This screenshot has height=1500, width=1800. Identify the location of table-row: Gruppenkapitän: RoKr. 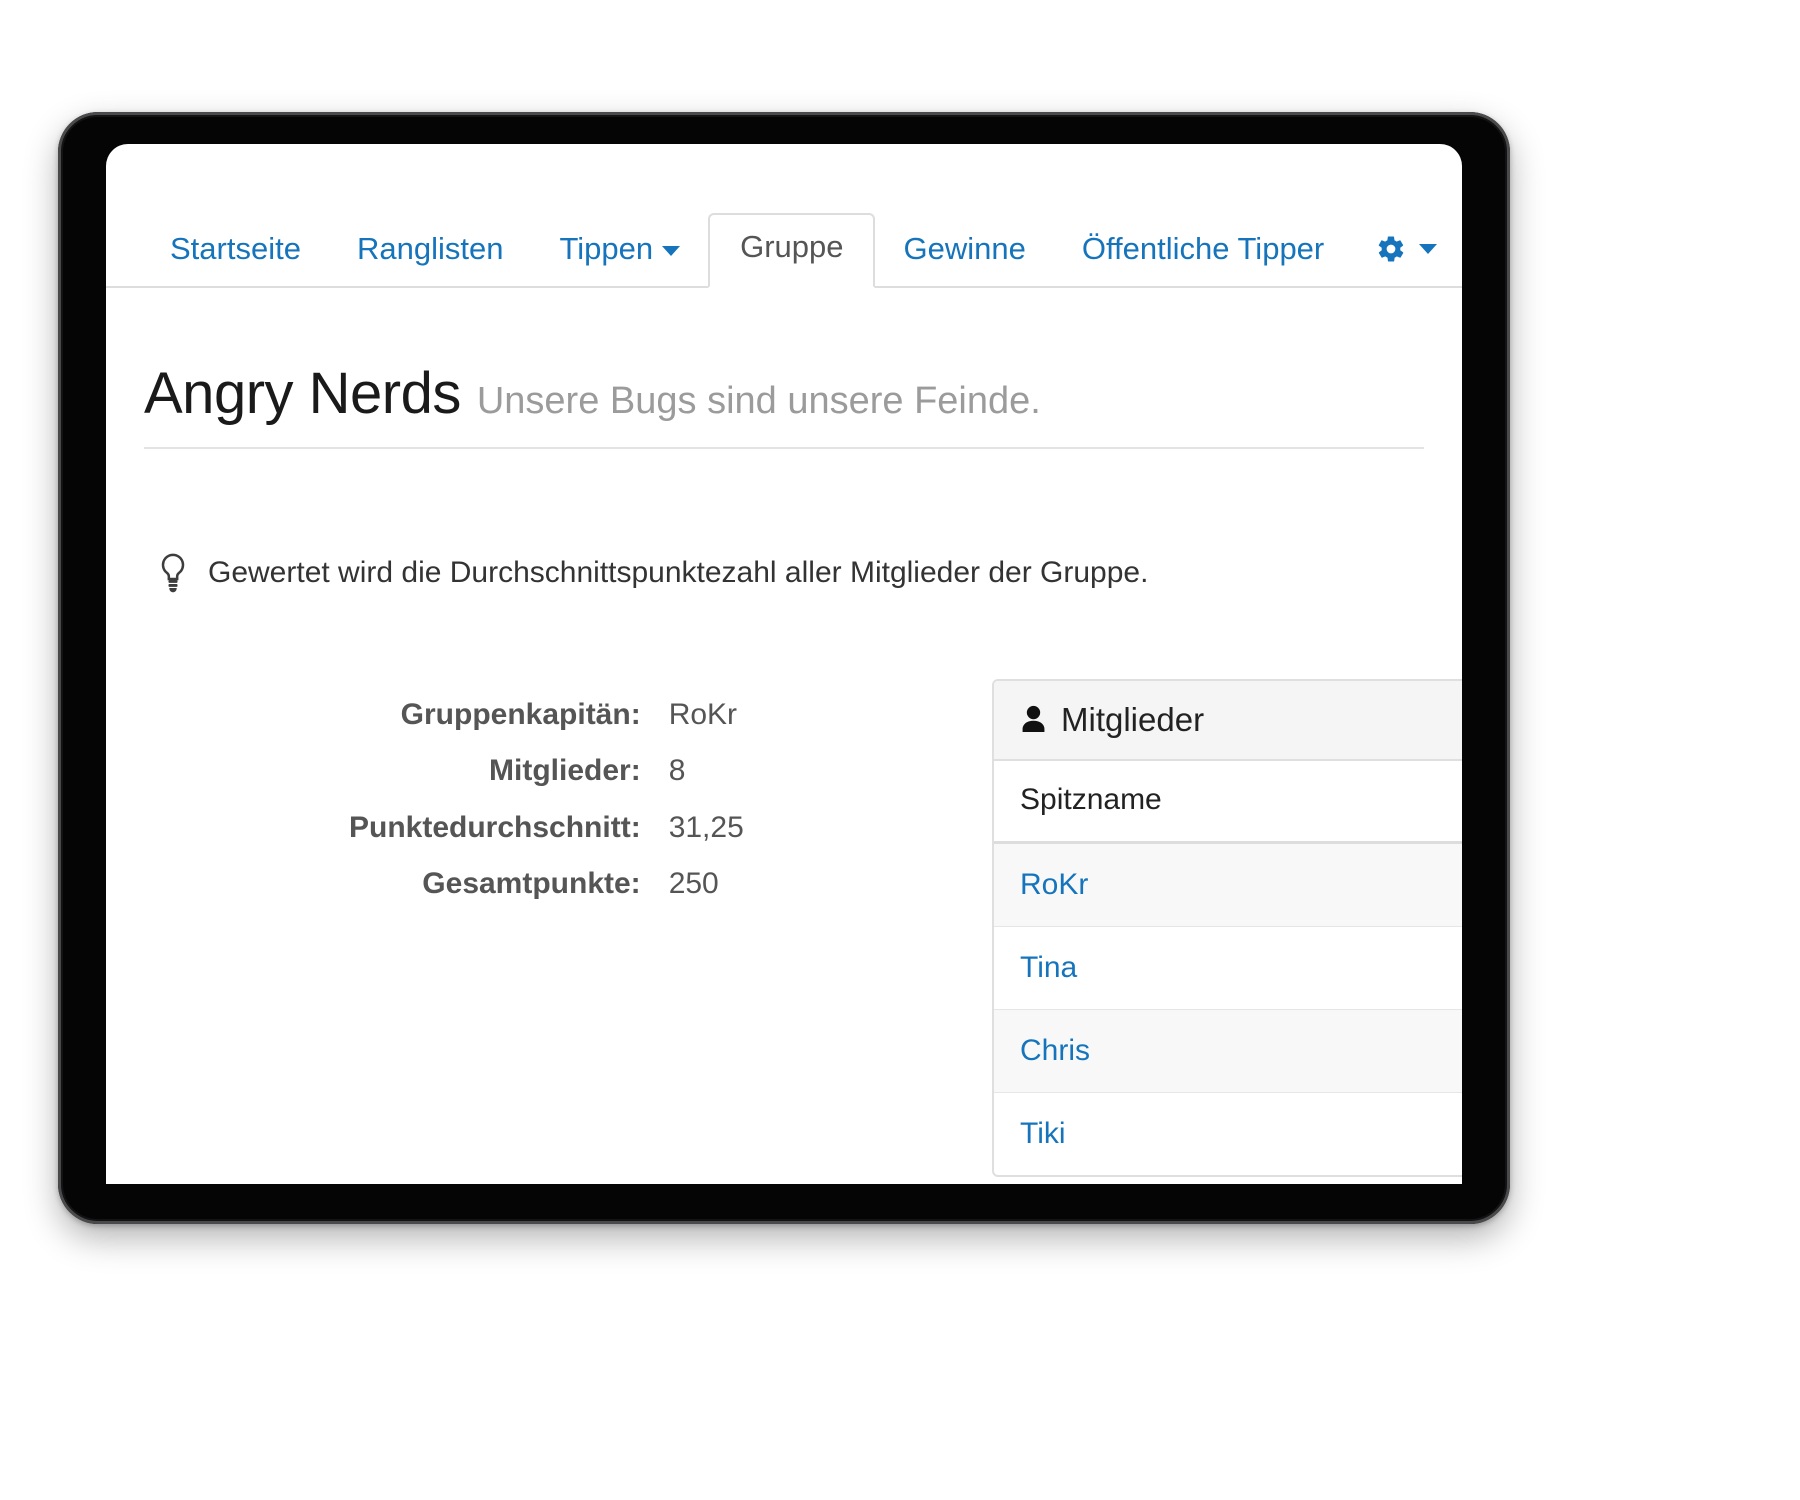
(546, 715).